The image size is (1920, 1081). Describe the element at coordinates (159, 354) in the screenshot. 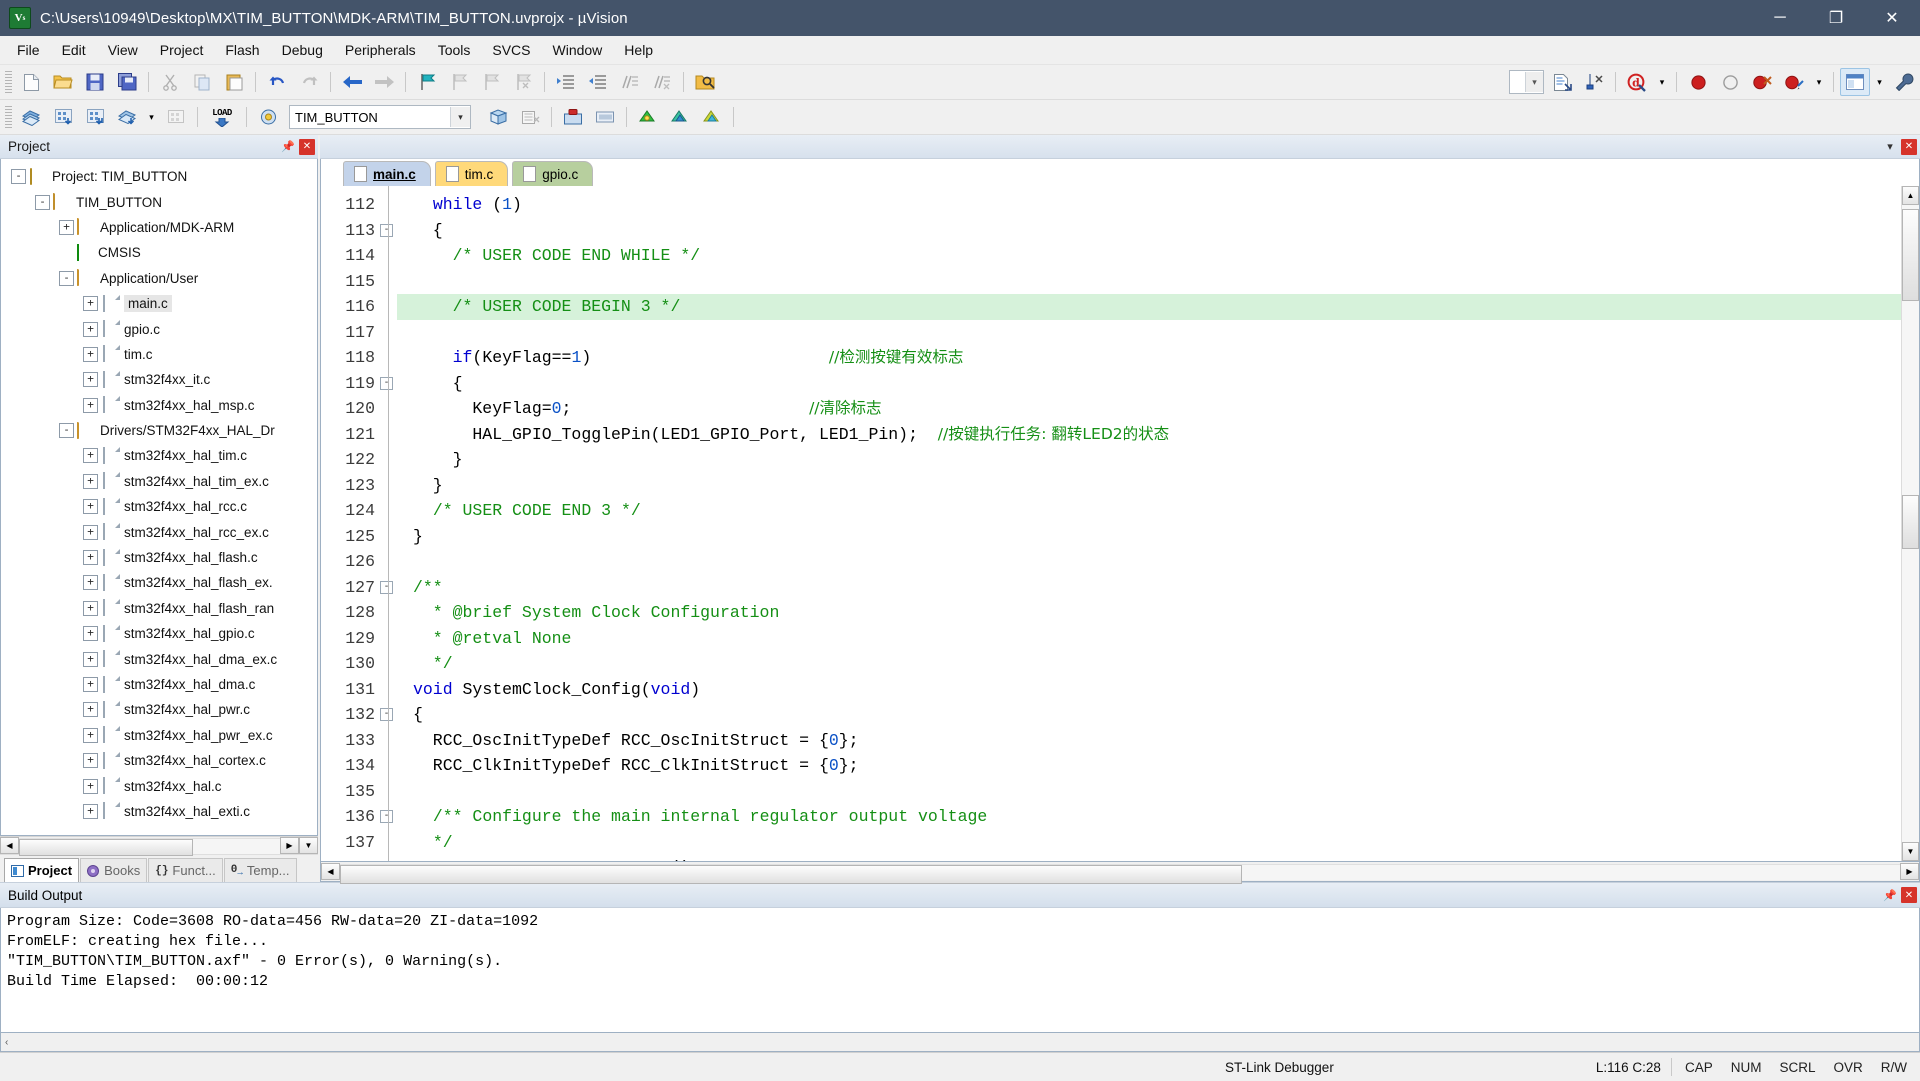

I see `tree-item-tim-c: + tim.c` at that location.